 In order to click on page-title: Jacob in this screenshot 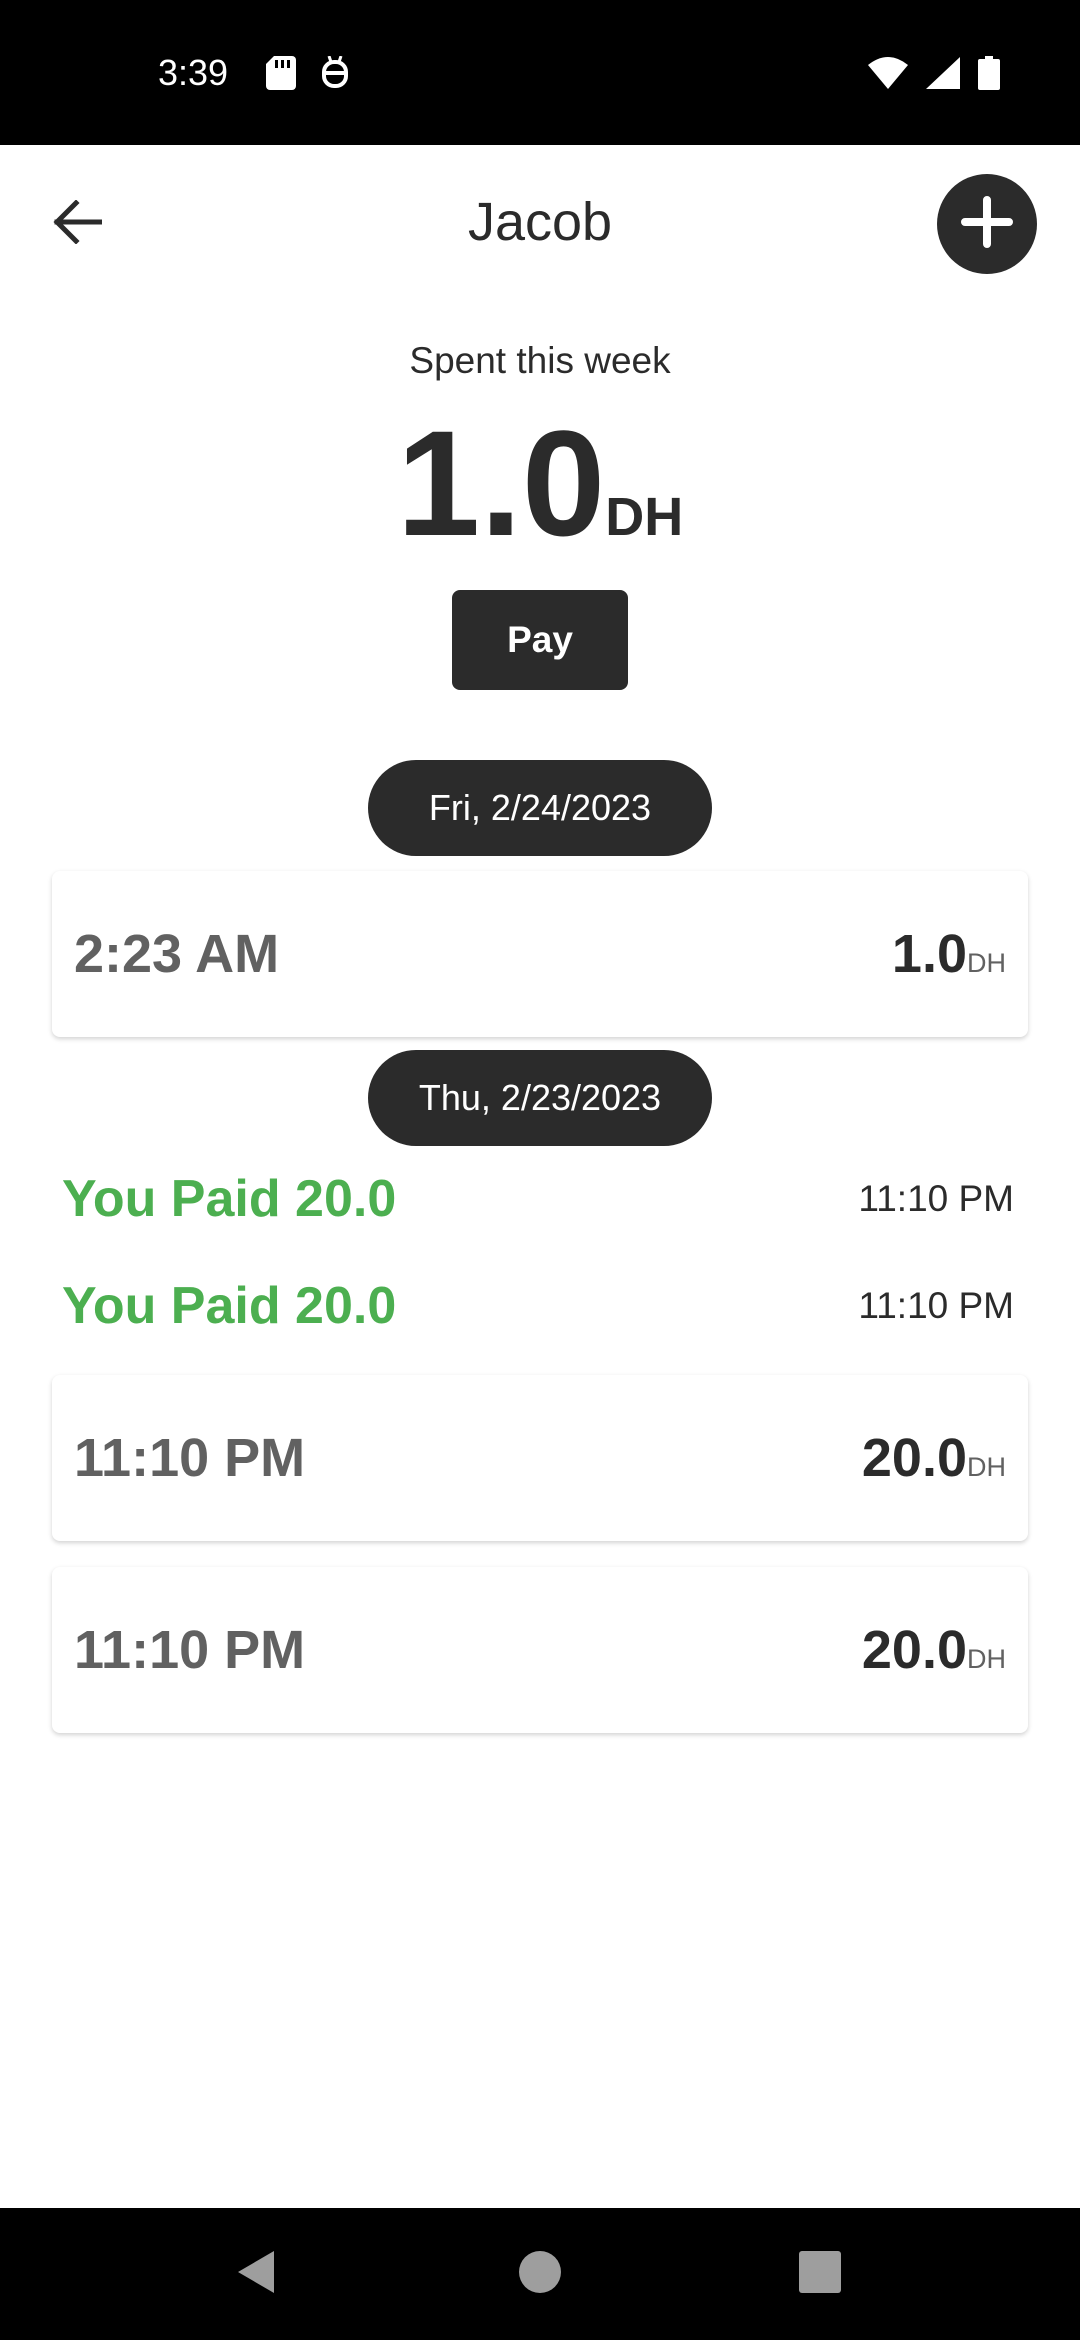, I will do `click(540, 222)`.